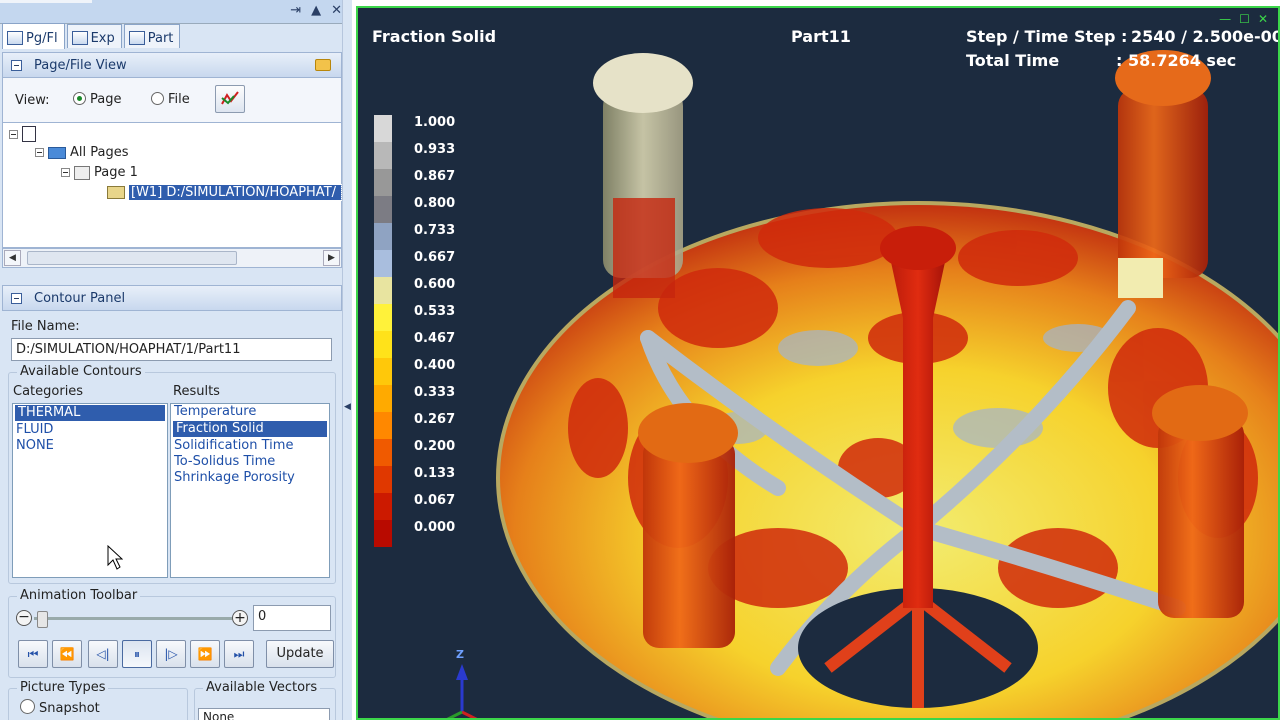 Image resolution: width=1280 pixels, height=720 pixels. What do you see at coordinates (434, 36) in the screenshot?
I see `result-title: Fraction Solid` at bounding box center [434, 36].